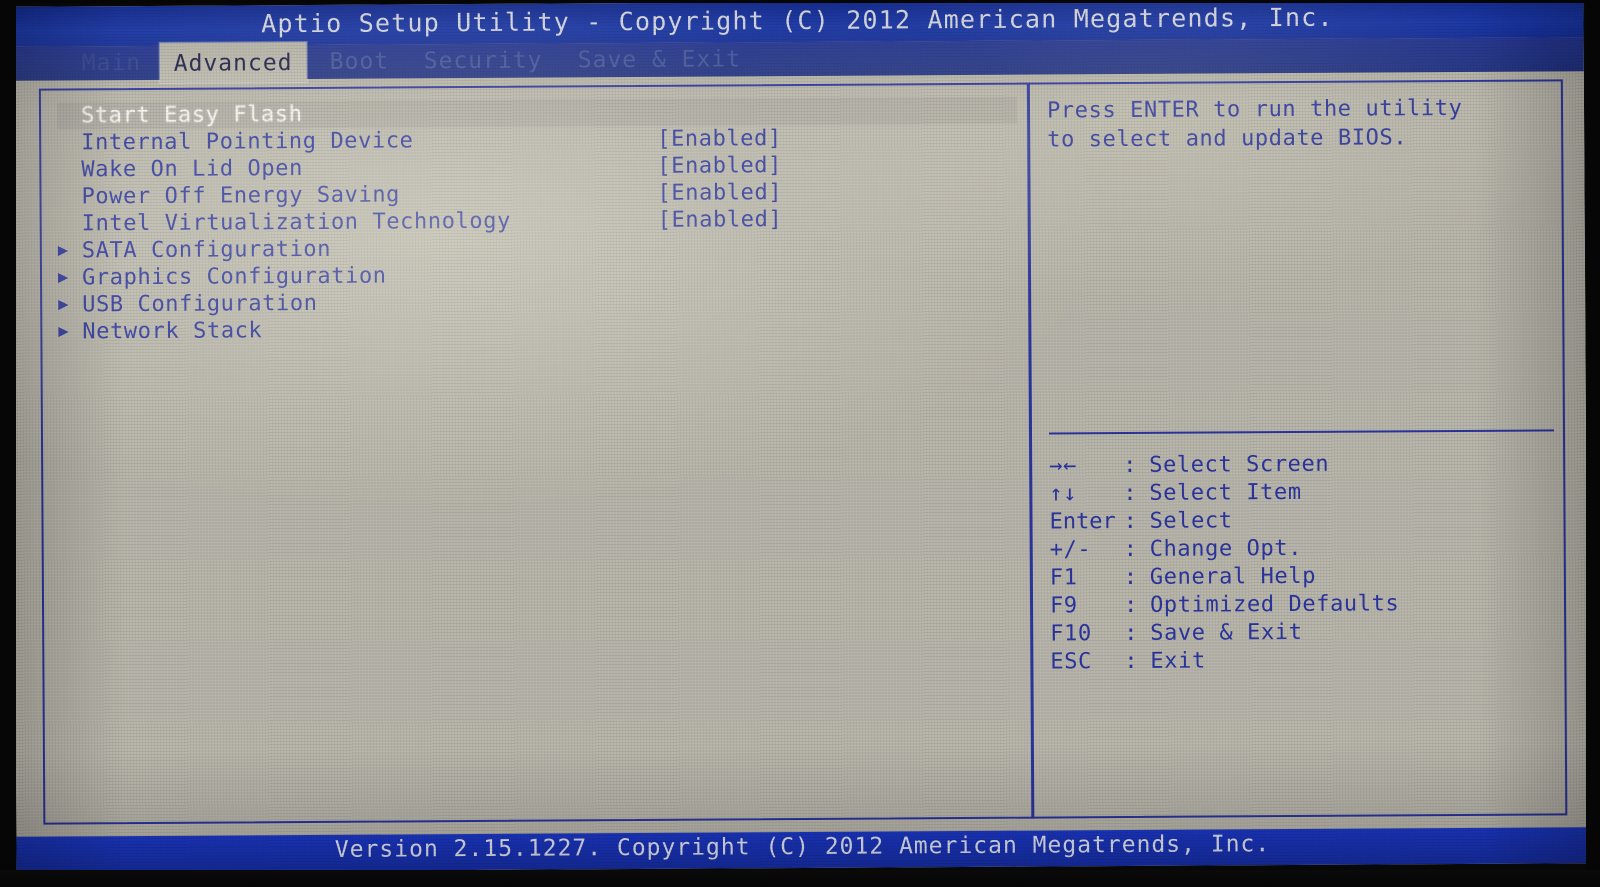 This screenshot has width=1600, height=887. What do you see at coordinates (1227, 139) in the screenshot?
I see `help-text-line-2: to select and update BIOS.` at bounding box center [1227, 139].